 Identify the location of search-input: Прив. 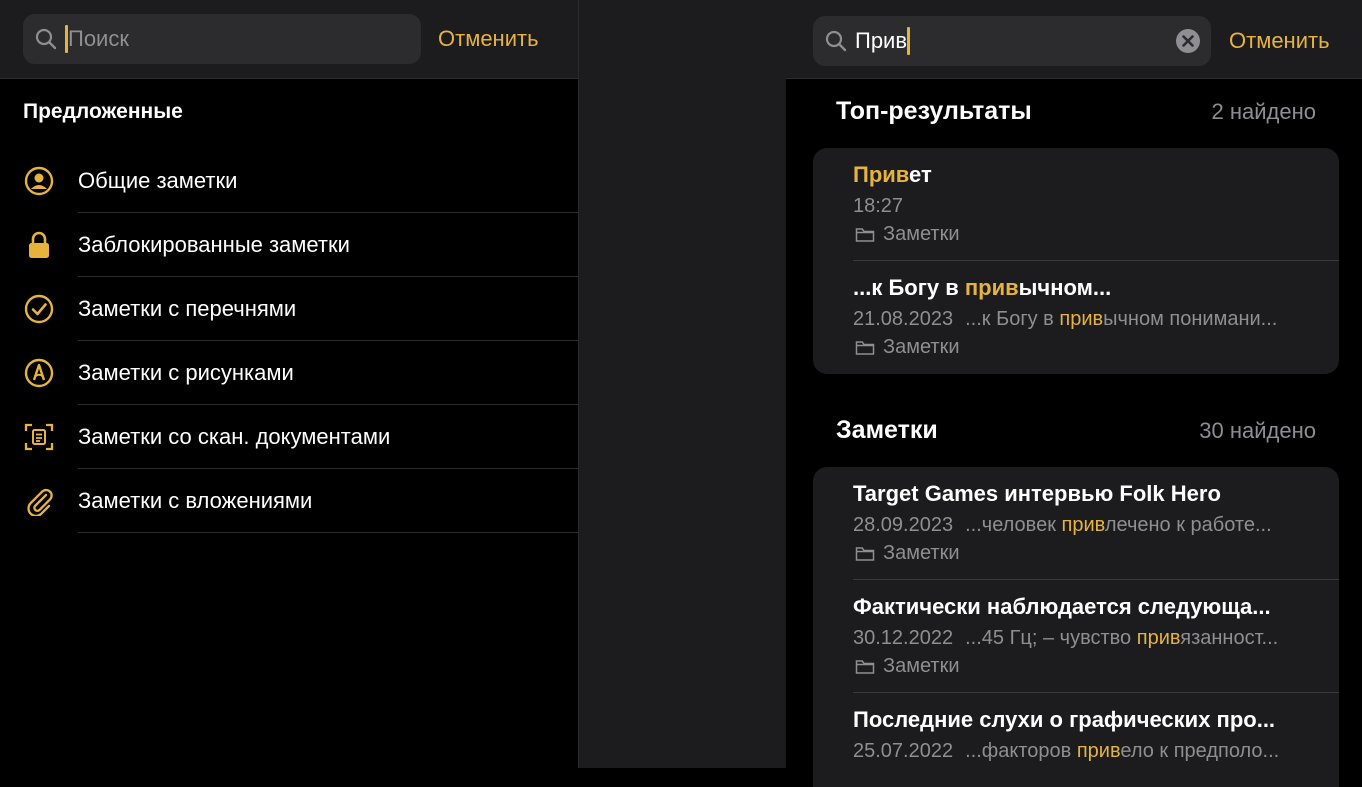
(1012, 41).